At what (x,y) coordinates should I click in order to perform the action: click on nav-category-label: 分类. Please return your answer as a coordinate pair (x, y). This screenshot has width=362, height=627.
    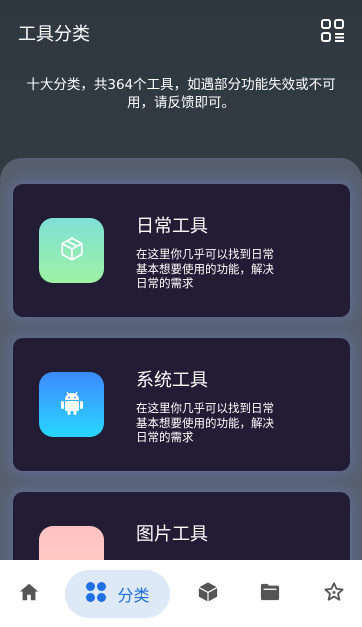
    Looking at the image, I should click on (133, 595).